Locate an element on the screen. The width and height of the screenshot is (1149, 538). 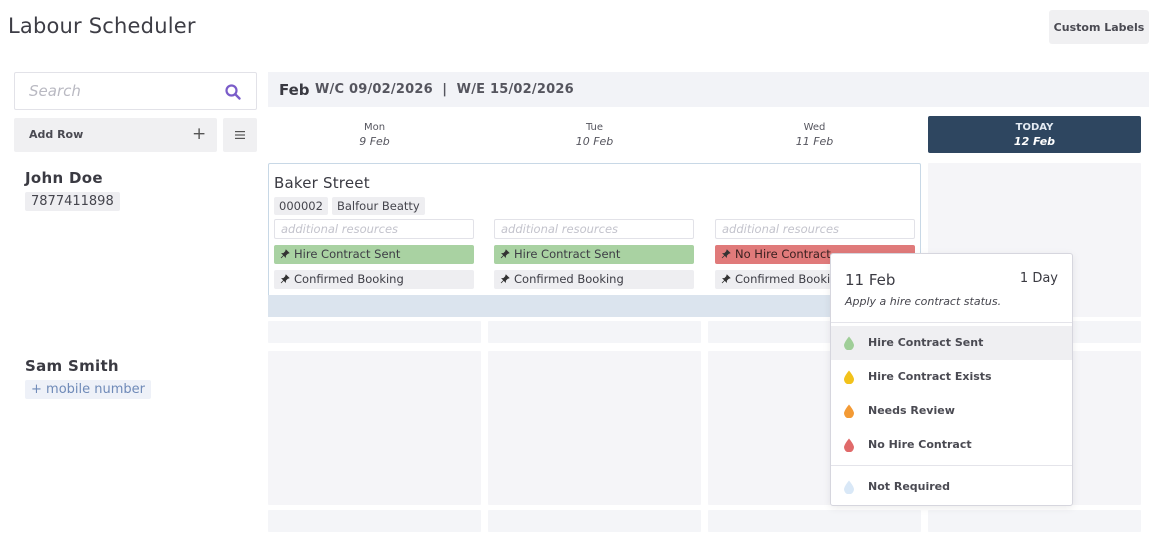
job-card-footer is located at coordinates (594, 306).